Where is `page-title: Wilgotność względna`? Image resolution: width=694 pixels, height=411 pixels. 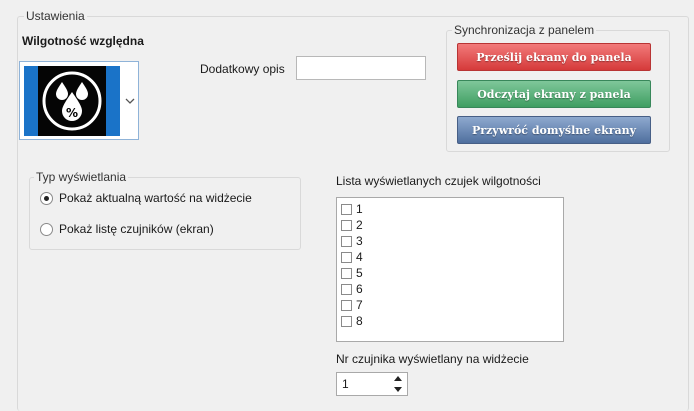 page-title: Wilgotność względna is located at coordinates (83, 41).